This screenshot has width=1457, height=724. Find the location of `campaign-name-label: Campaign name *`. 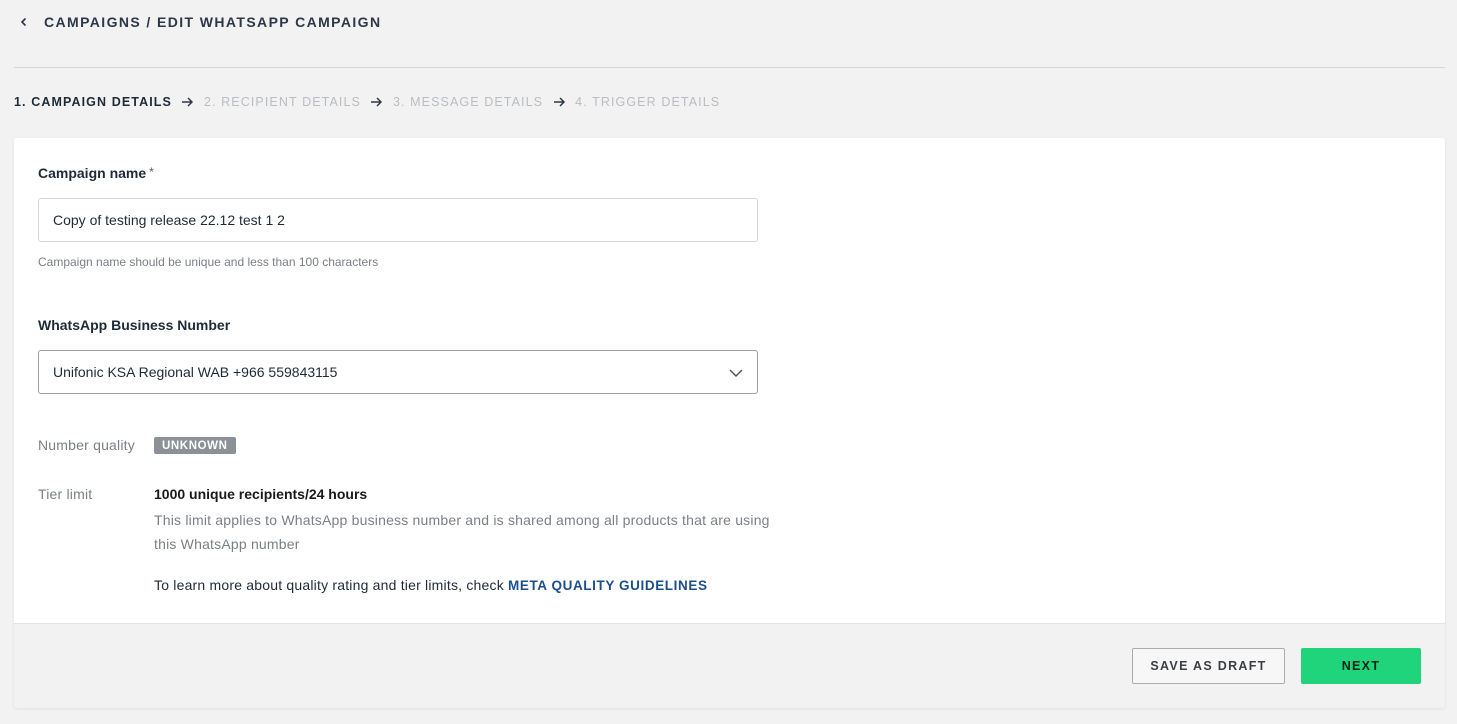

campaign-name-label: Campaign name * is located at coordinates (96, 173).